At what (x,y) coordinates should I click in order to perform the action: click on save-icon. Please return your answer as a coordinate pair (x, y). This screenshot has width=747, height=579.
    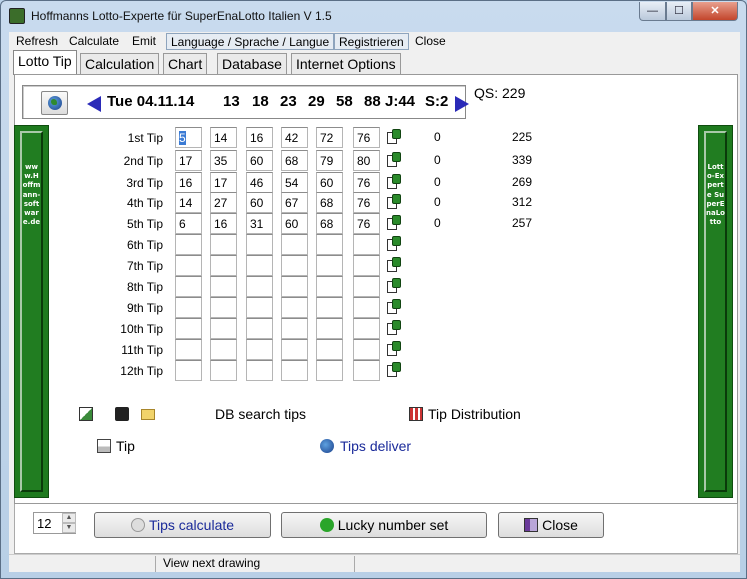
    Looking at the image, I should click on (122, 414).